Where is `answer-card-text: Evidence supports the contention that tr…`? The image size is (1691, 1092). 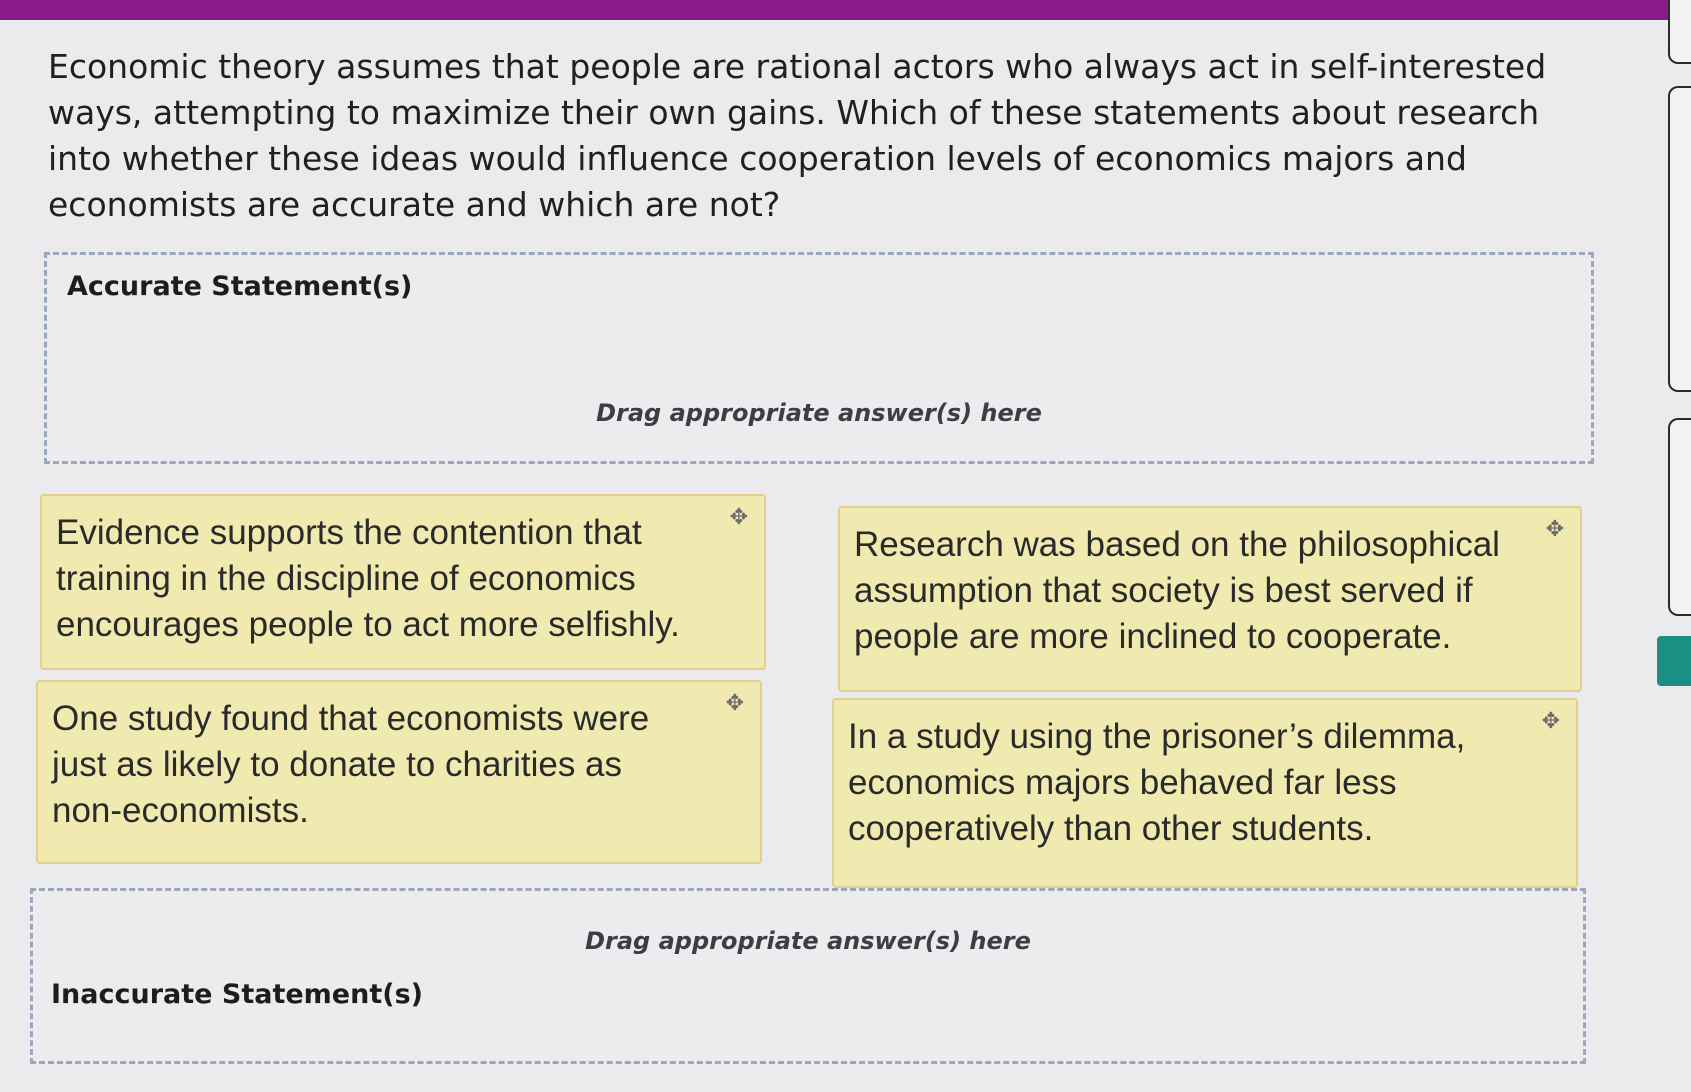 answer-card-text: Evidence supports the contention that tr… is located at coordinates (368, 578).